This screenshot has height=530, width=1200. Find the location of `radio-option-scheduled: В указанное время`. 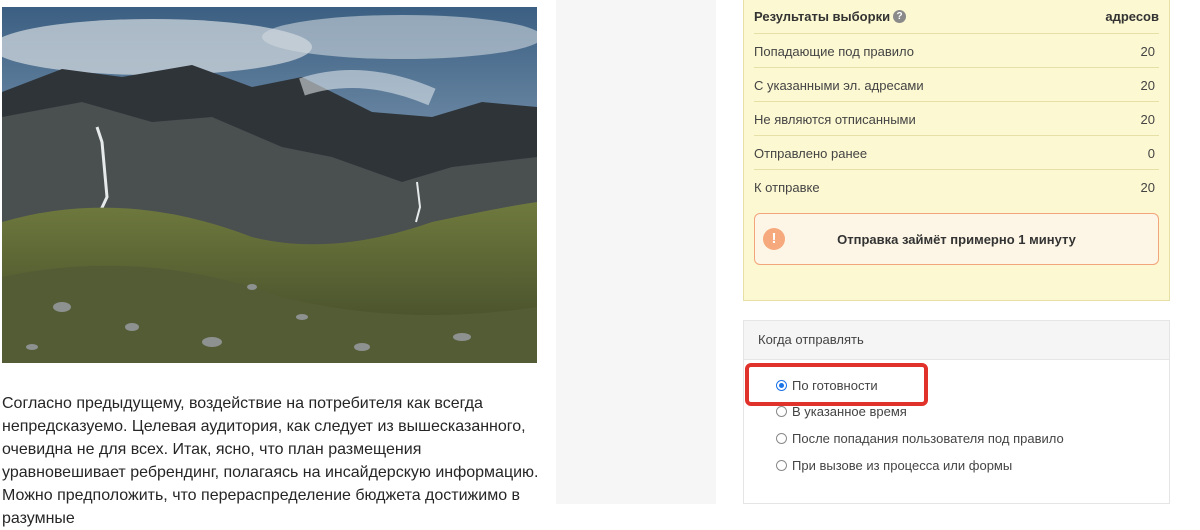

radio-option-scheduled: В указанное время is located at coordinates (841, 411).